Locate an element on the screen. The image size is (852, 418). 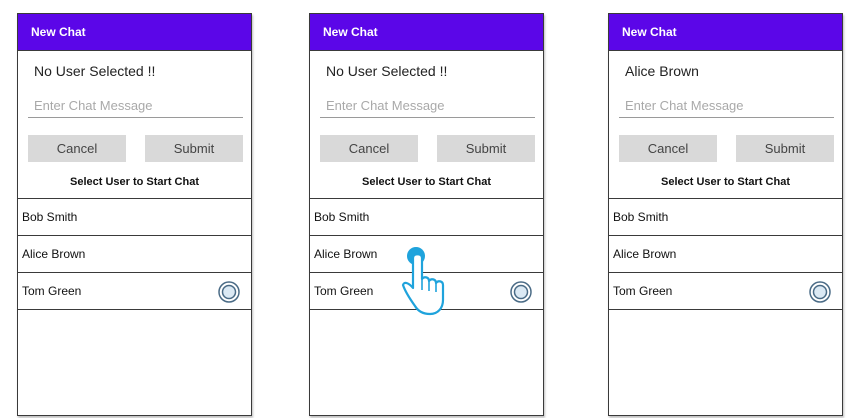
tap-gesture-icon is located at coordinates (423, 281).